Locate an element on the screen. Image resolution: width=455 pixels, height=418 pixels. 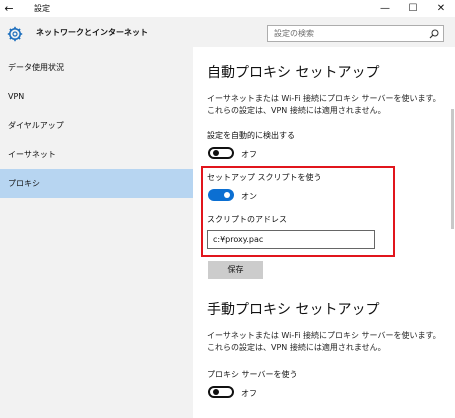
window-controls: — ☐ ✕ is located at coordinates (413, 8).